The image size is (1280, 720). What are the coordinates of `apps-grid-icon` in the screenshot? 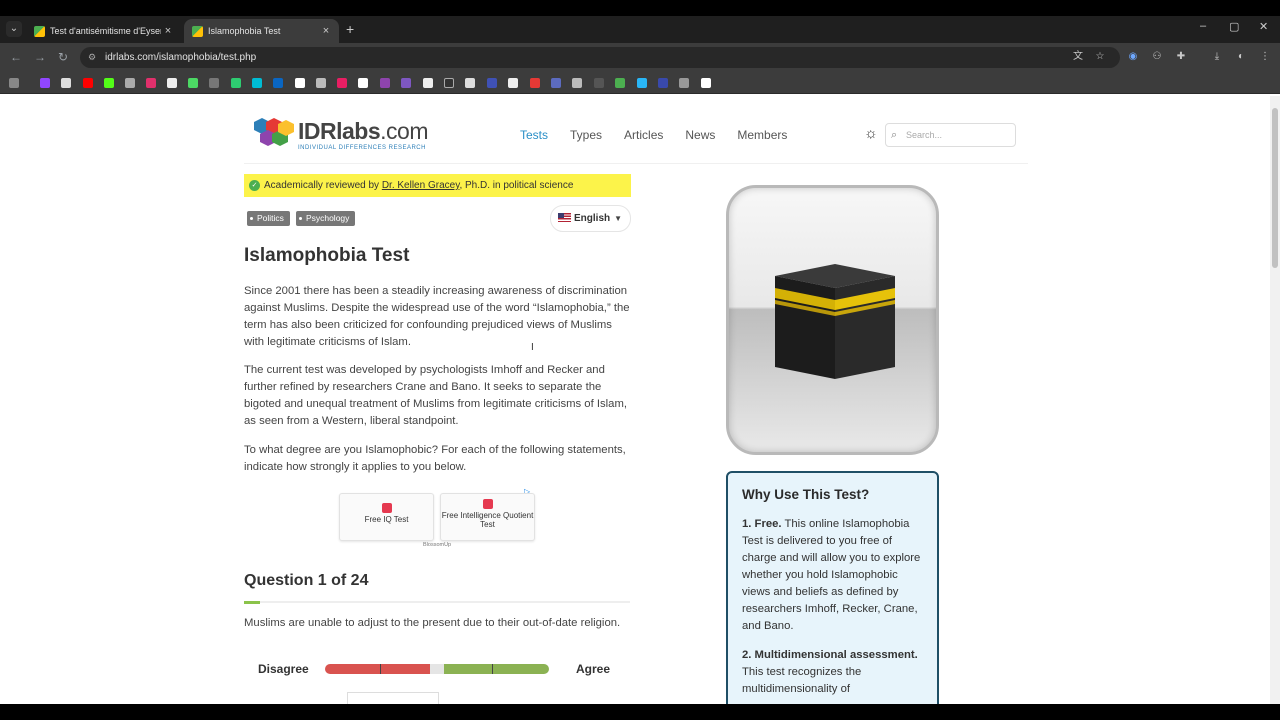 It's located at (14, 83).